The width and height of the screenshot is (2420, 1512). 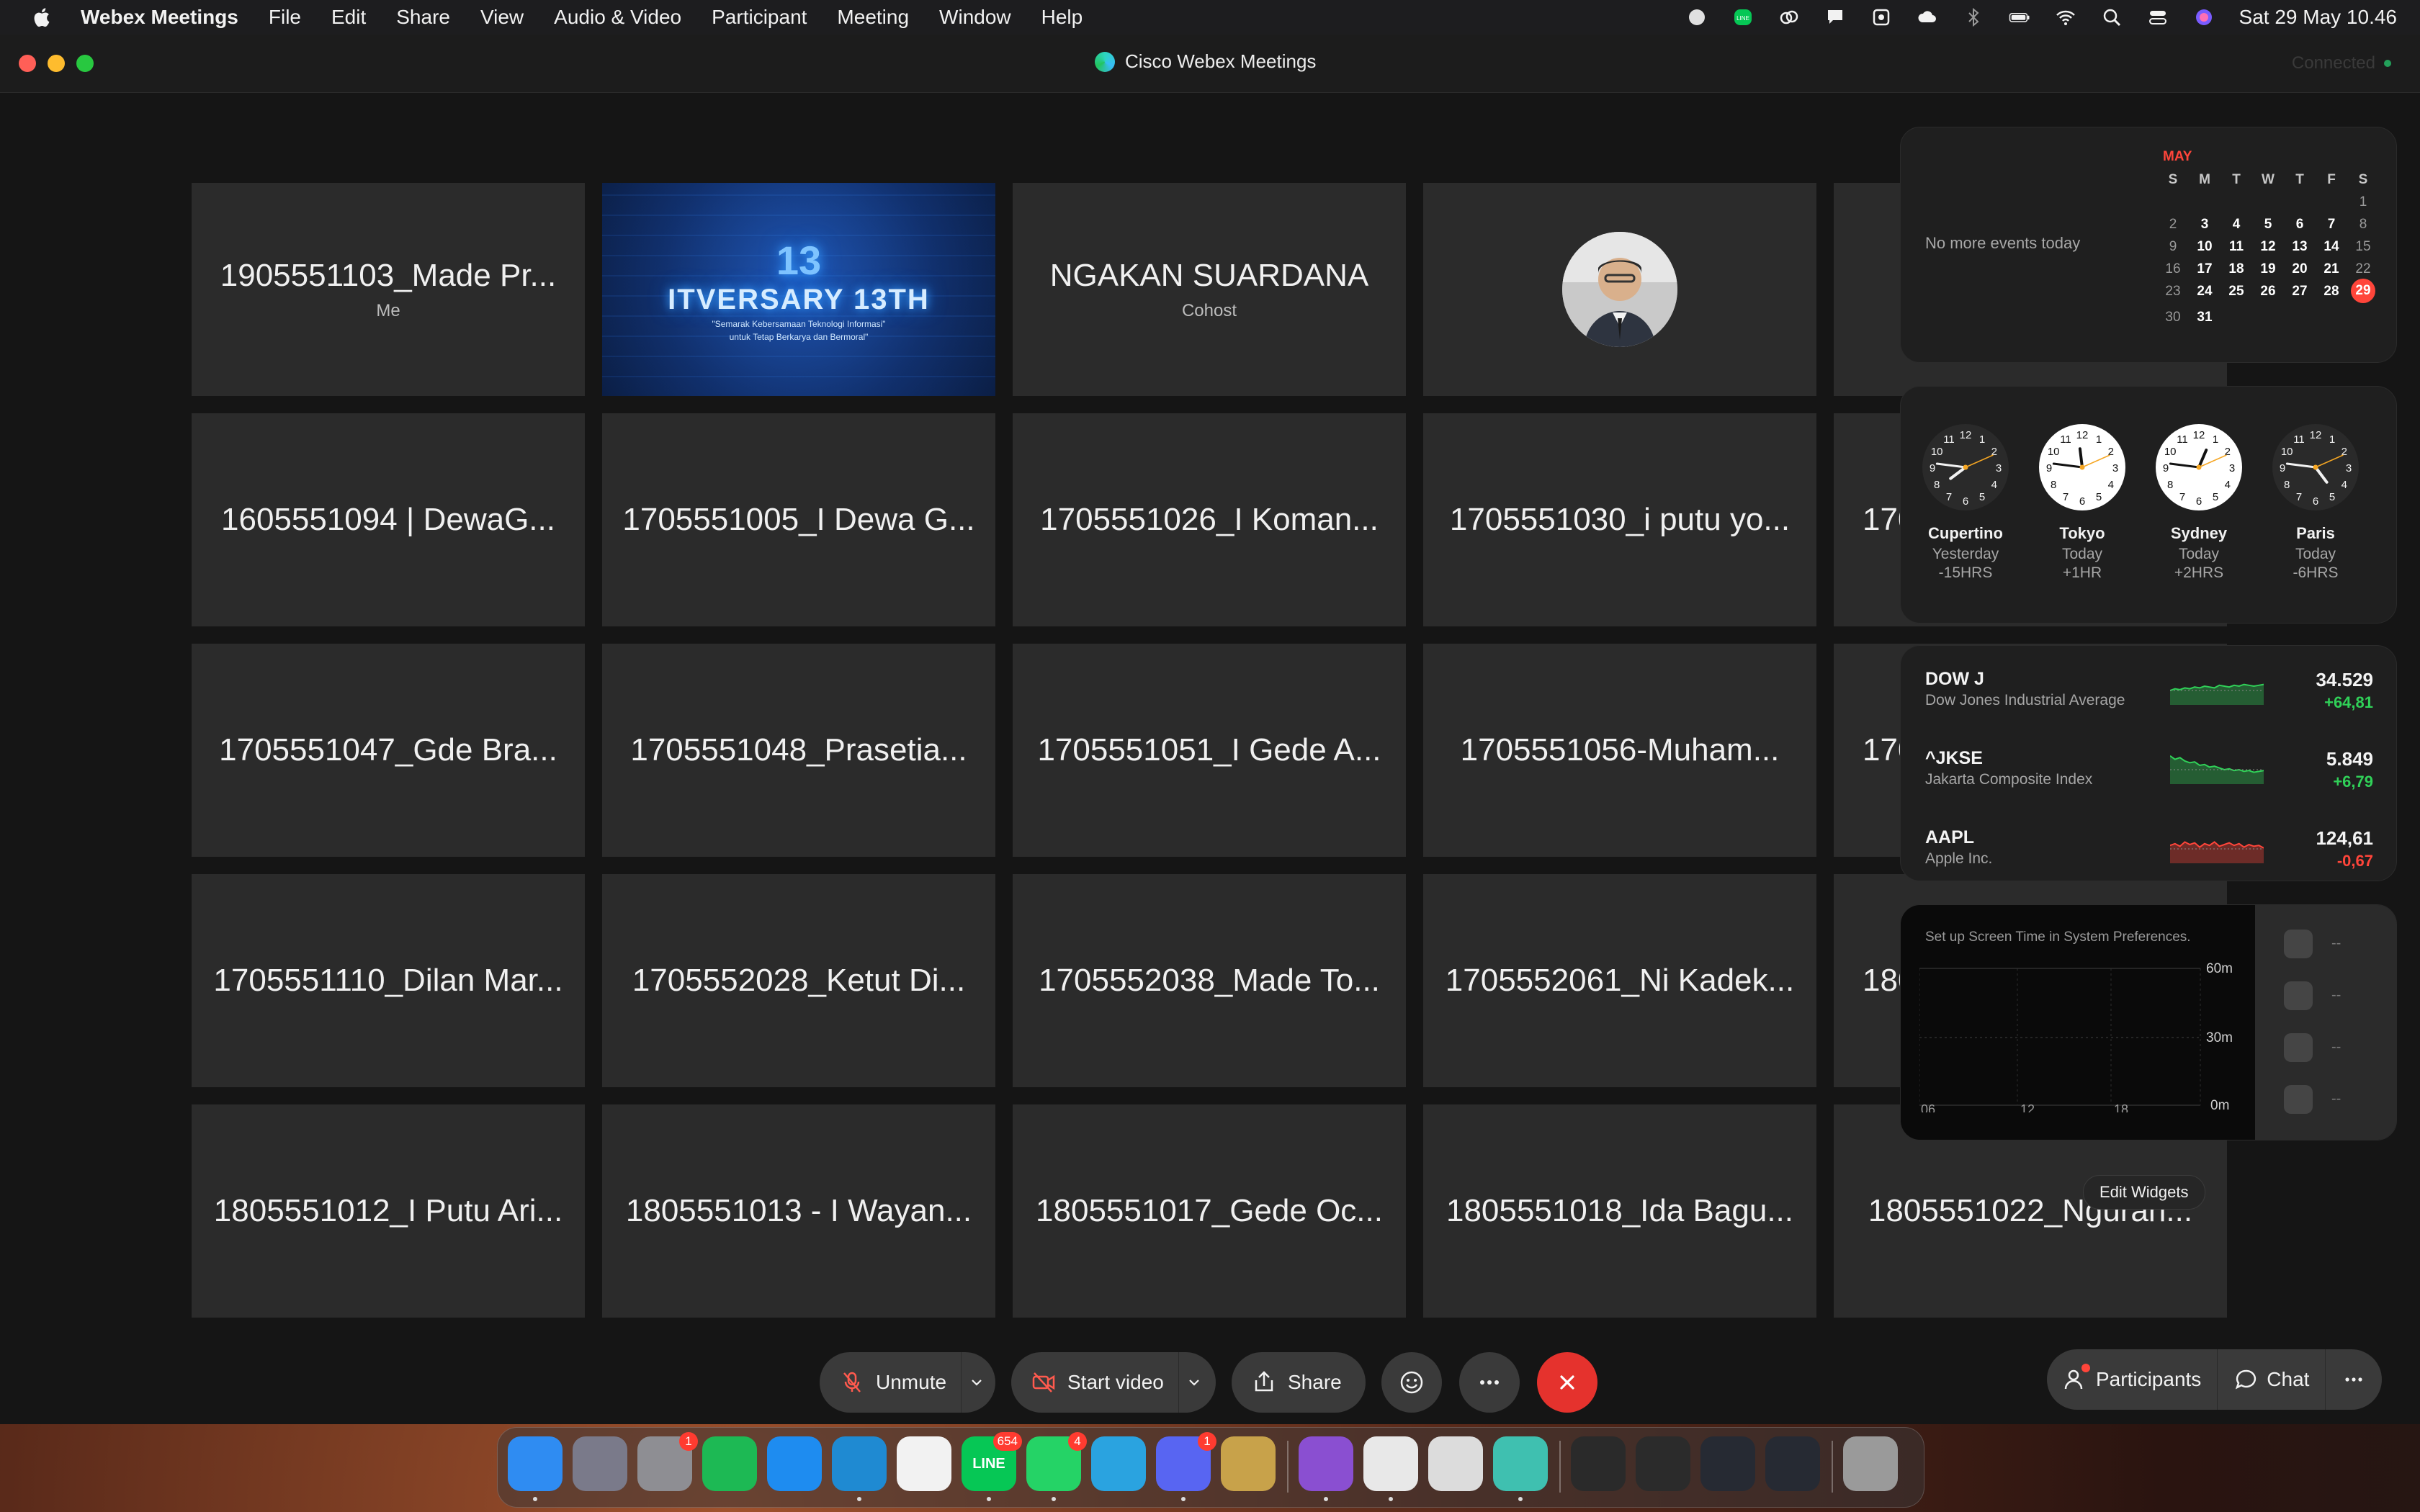 I want to click on menu-help: Help, so click(x=1062, y=17).